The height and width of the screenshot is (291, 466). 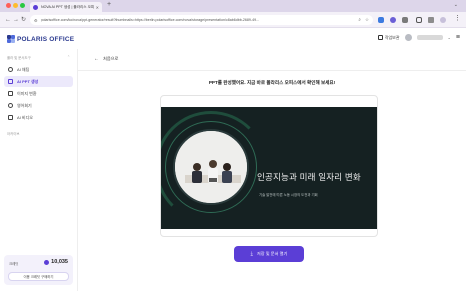 I want to click on slide-title: 인공지능과 미래 일자리 변화, so click(x=309, y=177).